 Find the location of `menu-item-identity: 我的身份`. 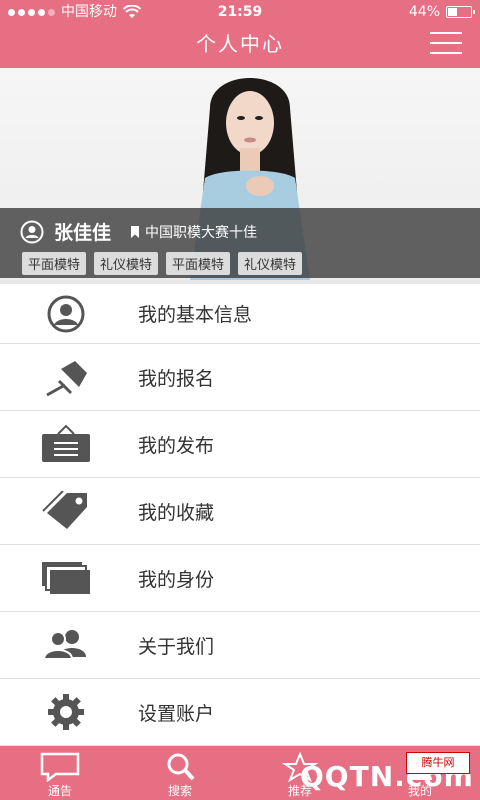

menu-item-identity: 我的身份 is located at coordinates (240, 578).